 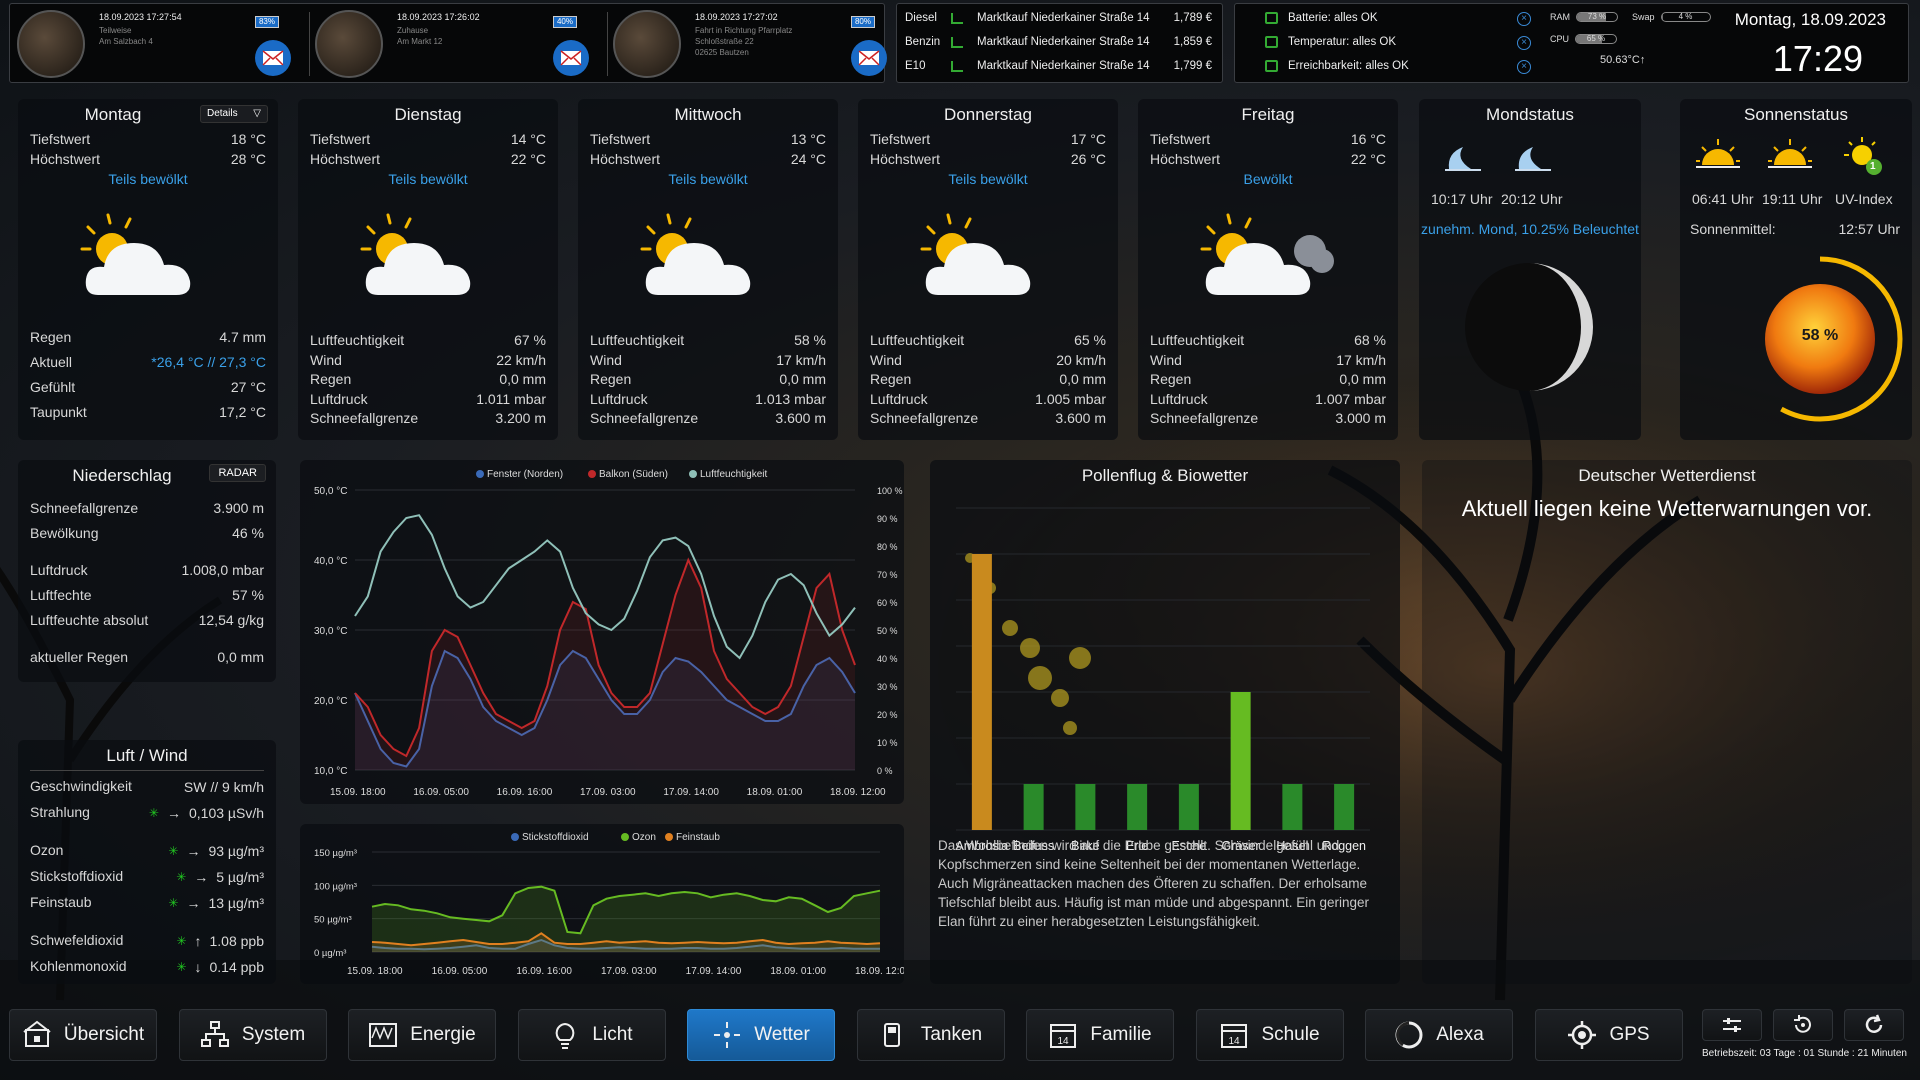 I want to click on high-temp-row: Höchstwert 26 °C, so click(x=988, y=160).